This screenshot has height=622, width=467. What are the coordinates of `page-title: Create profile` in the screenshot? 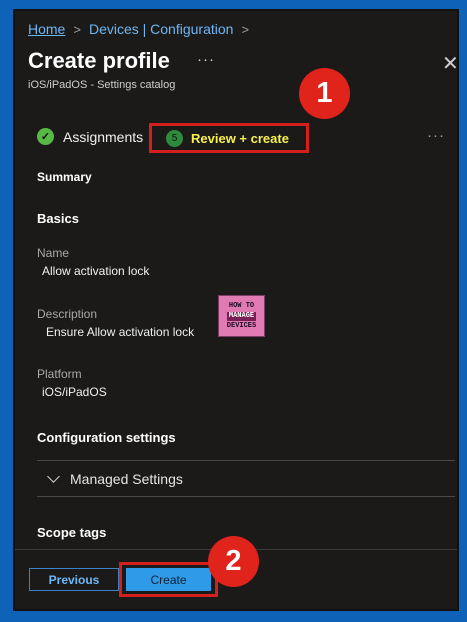 It's located at (99, 60).